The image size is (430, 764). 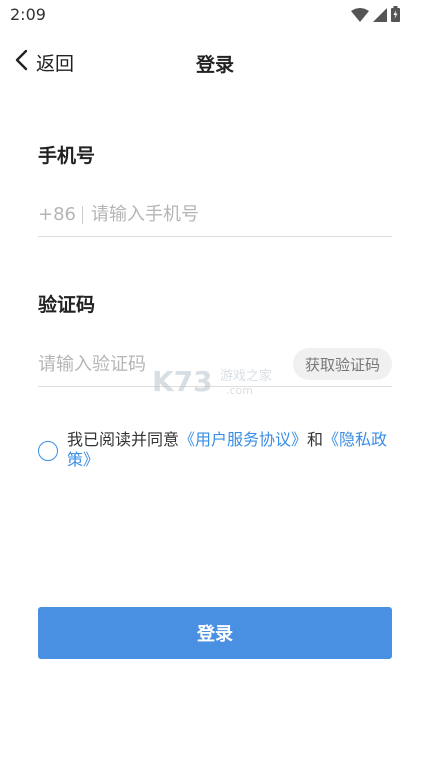 What do you see at coordinates (48, 451) in the screenshot?
I see `agreement-radio` at bounding box center [48, 451].